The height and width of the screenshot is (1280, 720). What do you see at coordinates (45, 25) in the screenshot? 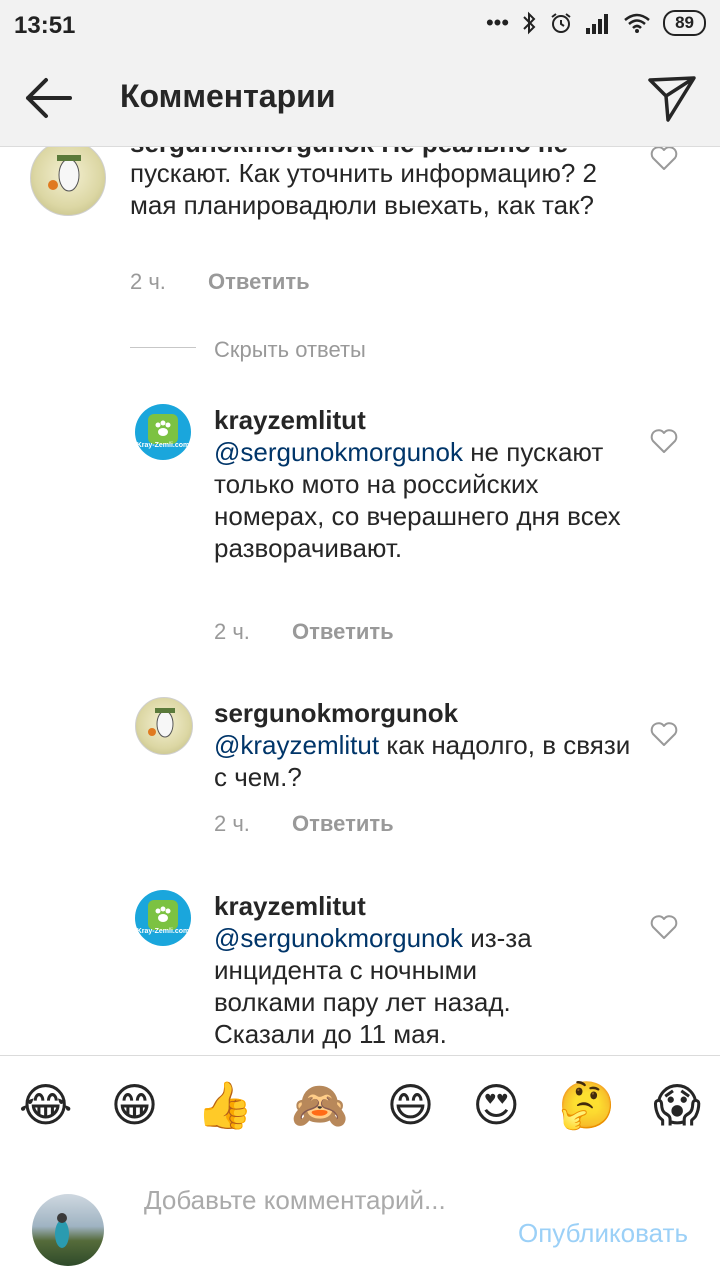
I see `status-time: 13:51` at bounding box center [45, 25].